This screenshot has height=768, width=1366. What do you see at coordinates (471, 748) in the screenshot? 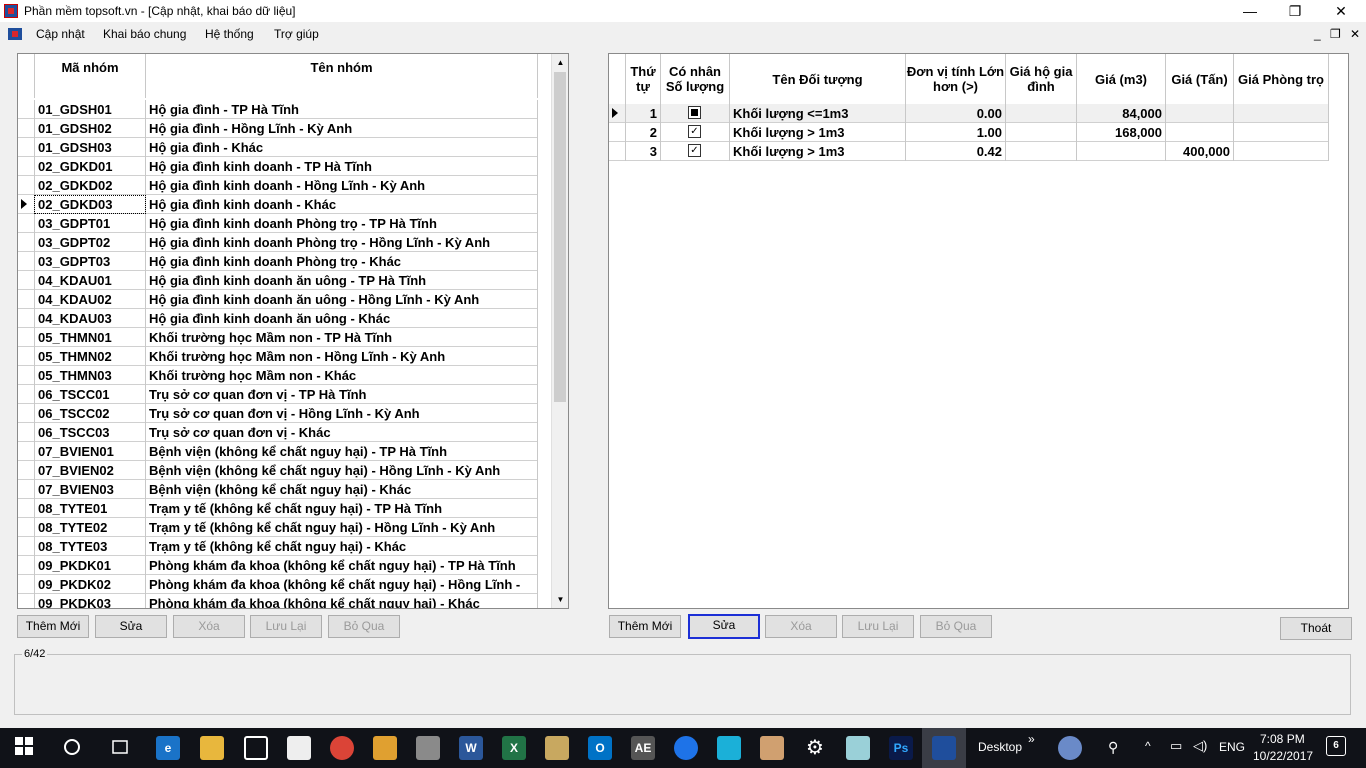
I see `word-icon: W` at bounding box center [471, 748].